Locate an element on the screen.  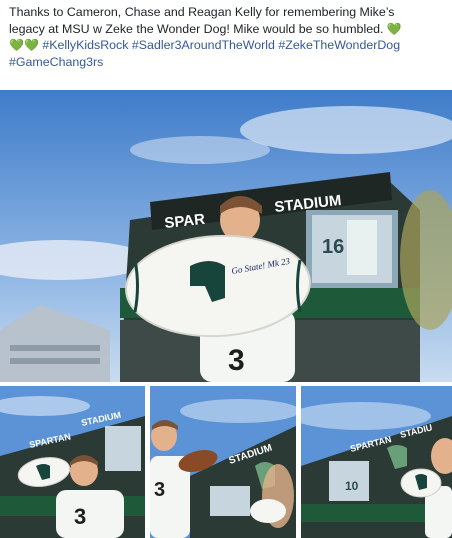
hashtag-link: #ZekeTheWonderDog is located at coordinates (339, 45).